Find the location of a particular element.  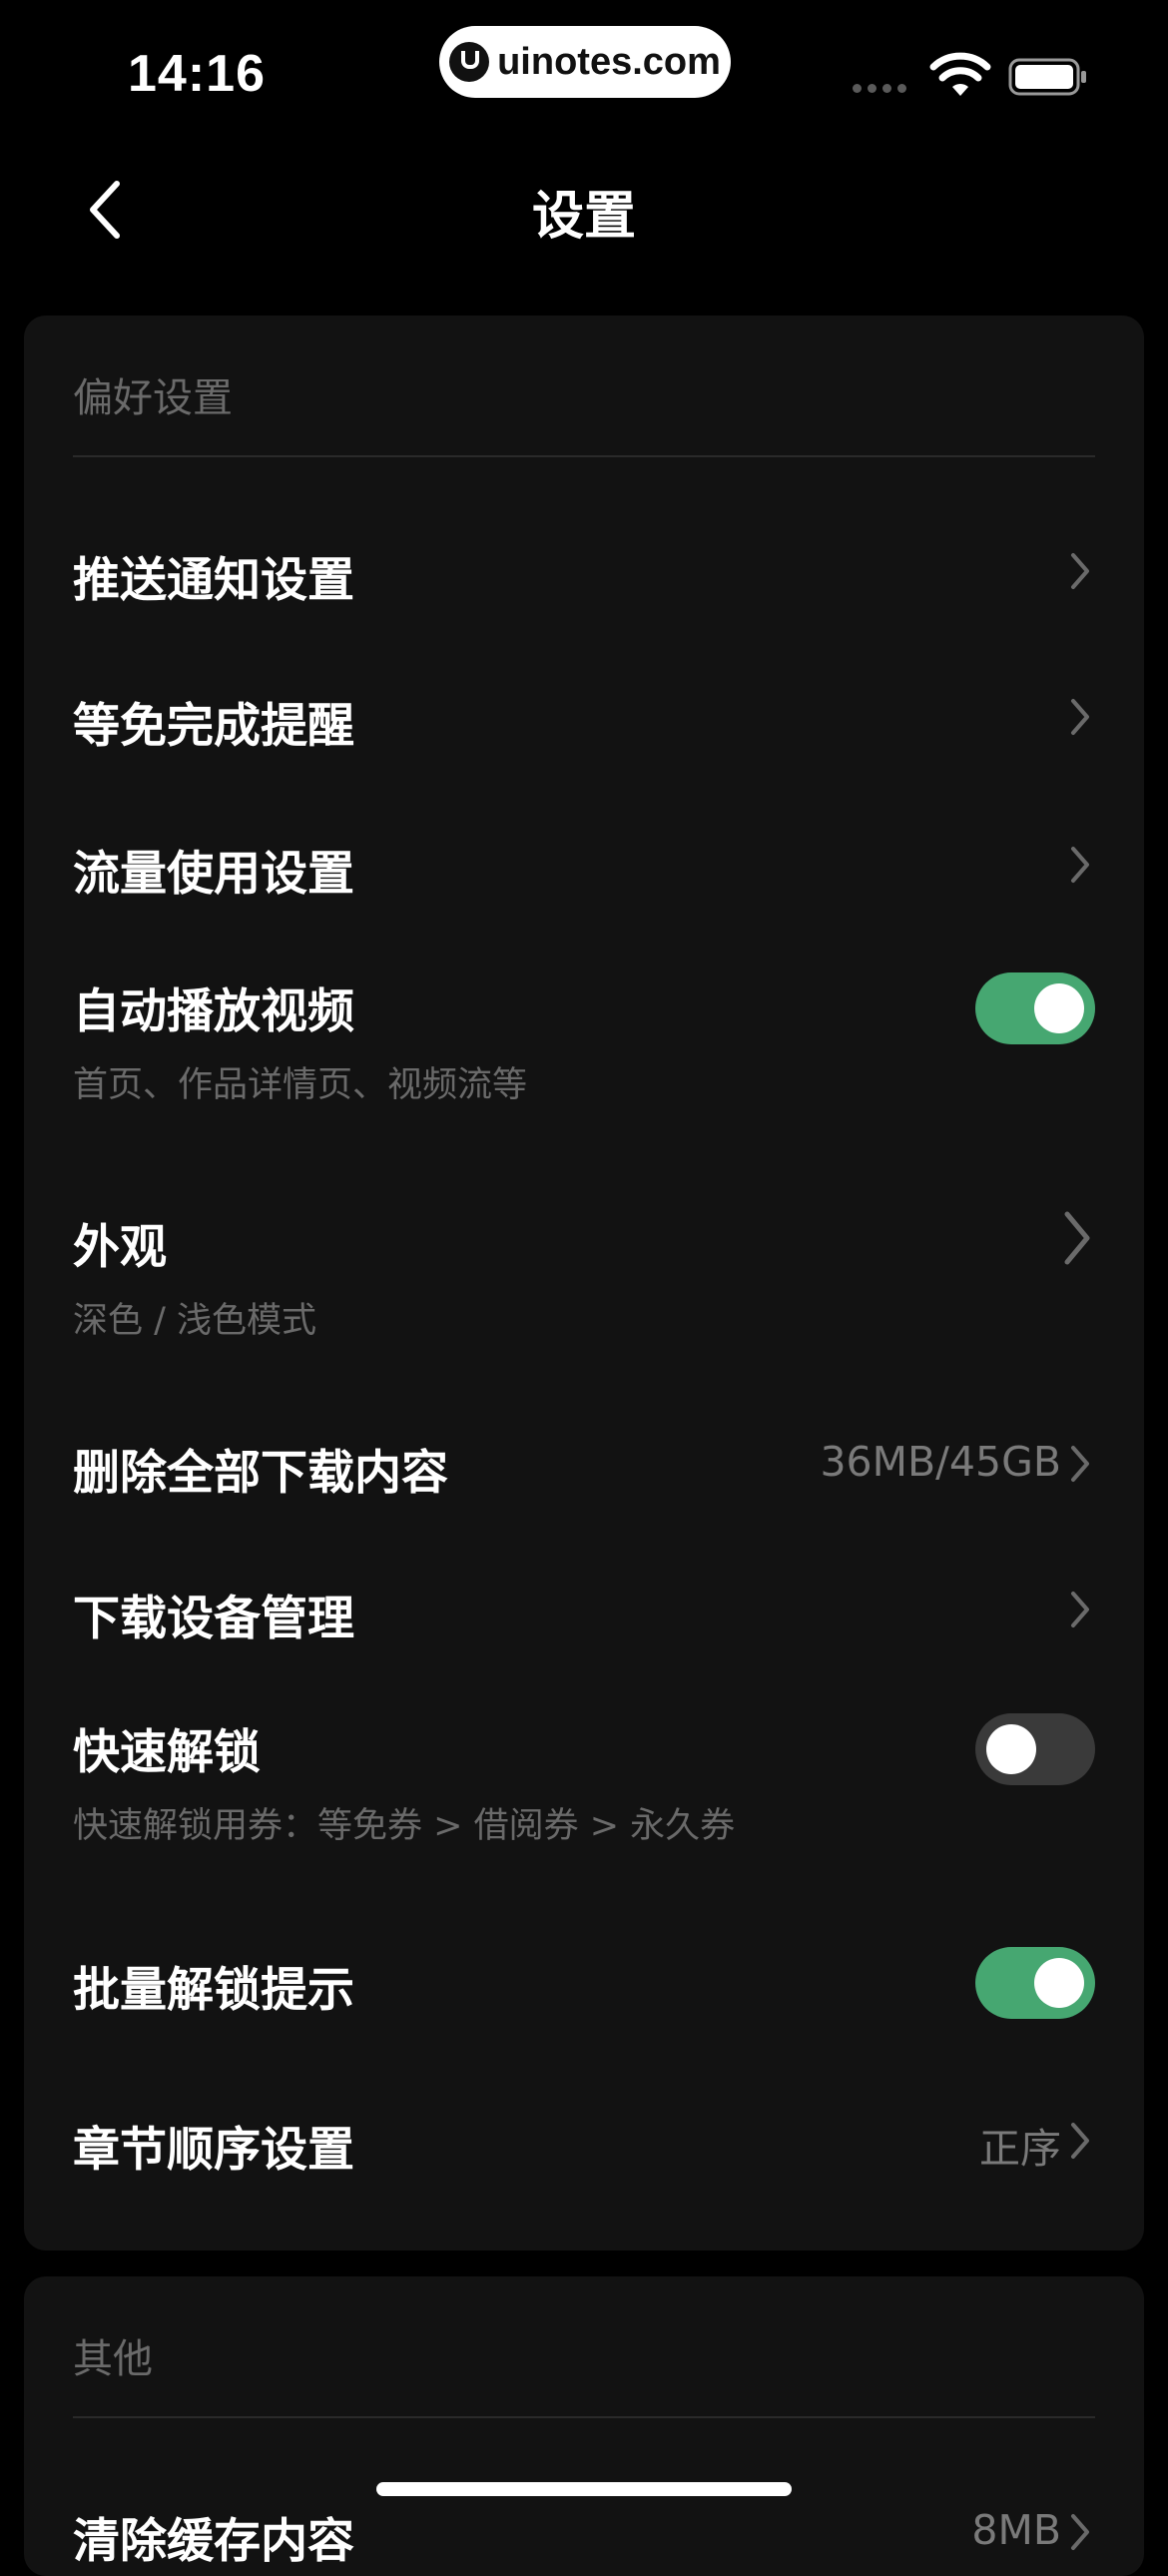

cache-size-value: 8MB is located at coordinates (1016, 2530).